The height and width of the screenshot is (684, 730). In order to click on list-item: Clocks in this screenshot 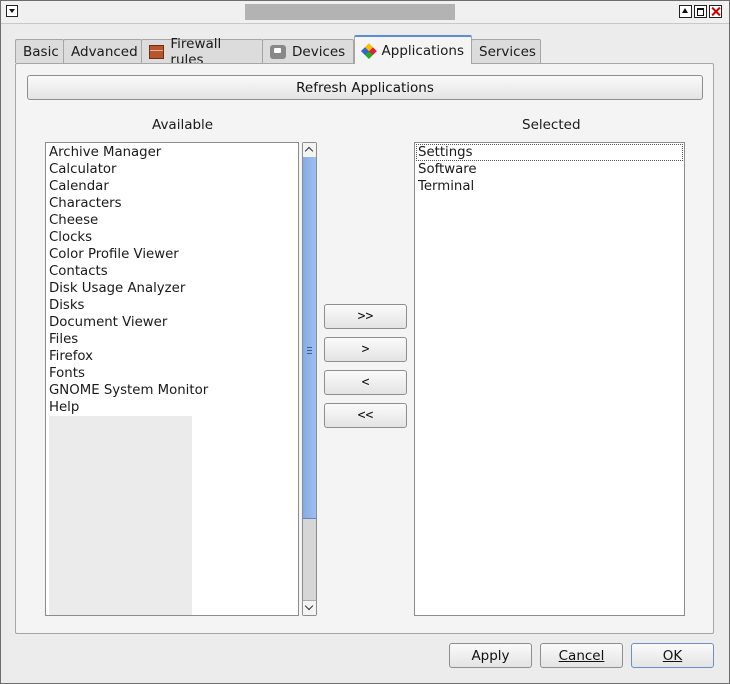, I will do `click(172, 237)`.